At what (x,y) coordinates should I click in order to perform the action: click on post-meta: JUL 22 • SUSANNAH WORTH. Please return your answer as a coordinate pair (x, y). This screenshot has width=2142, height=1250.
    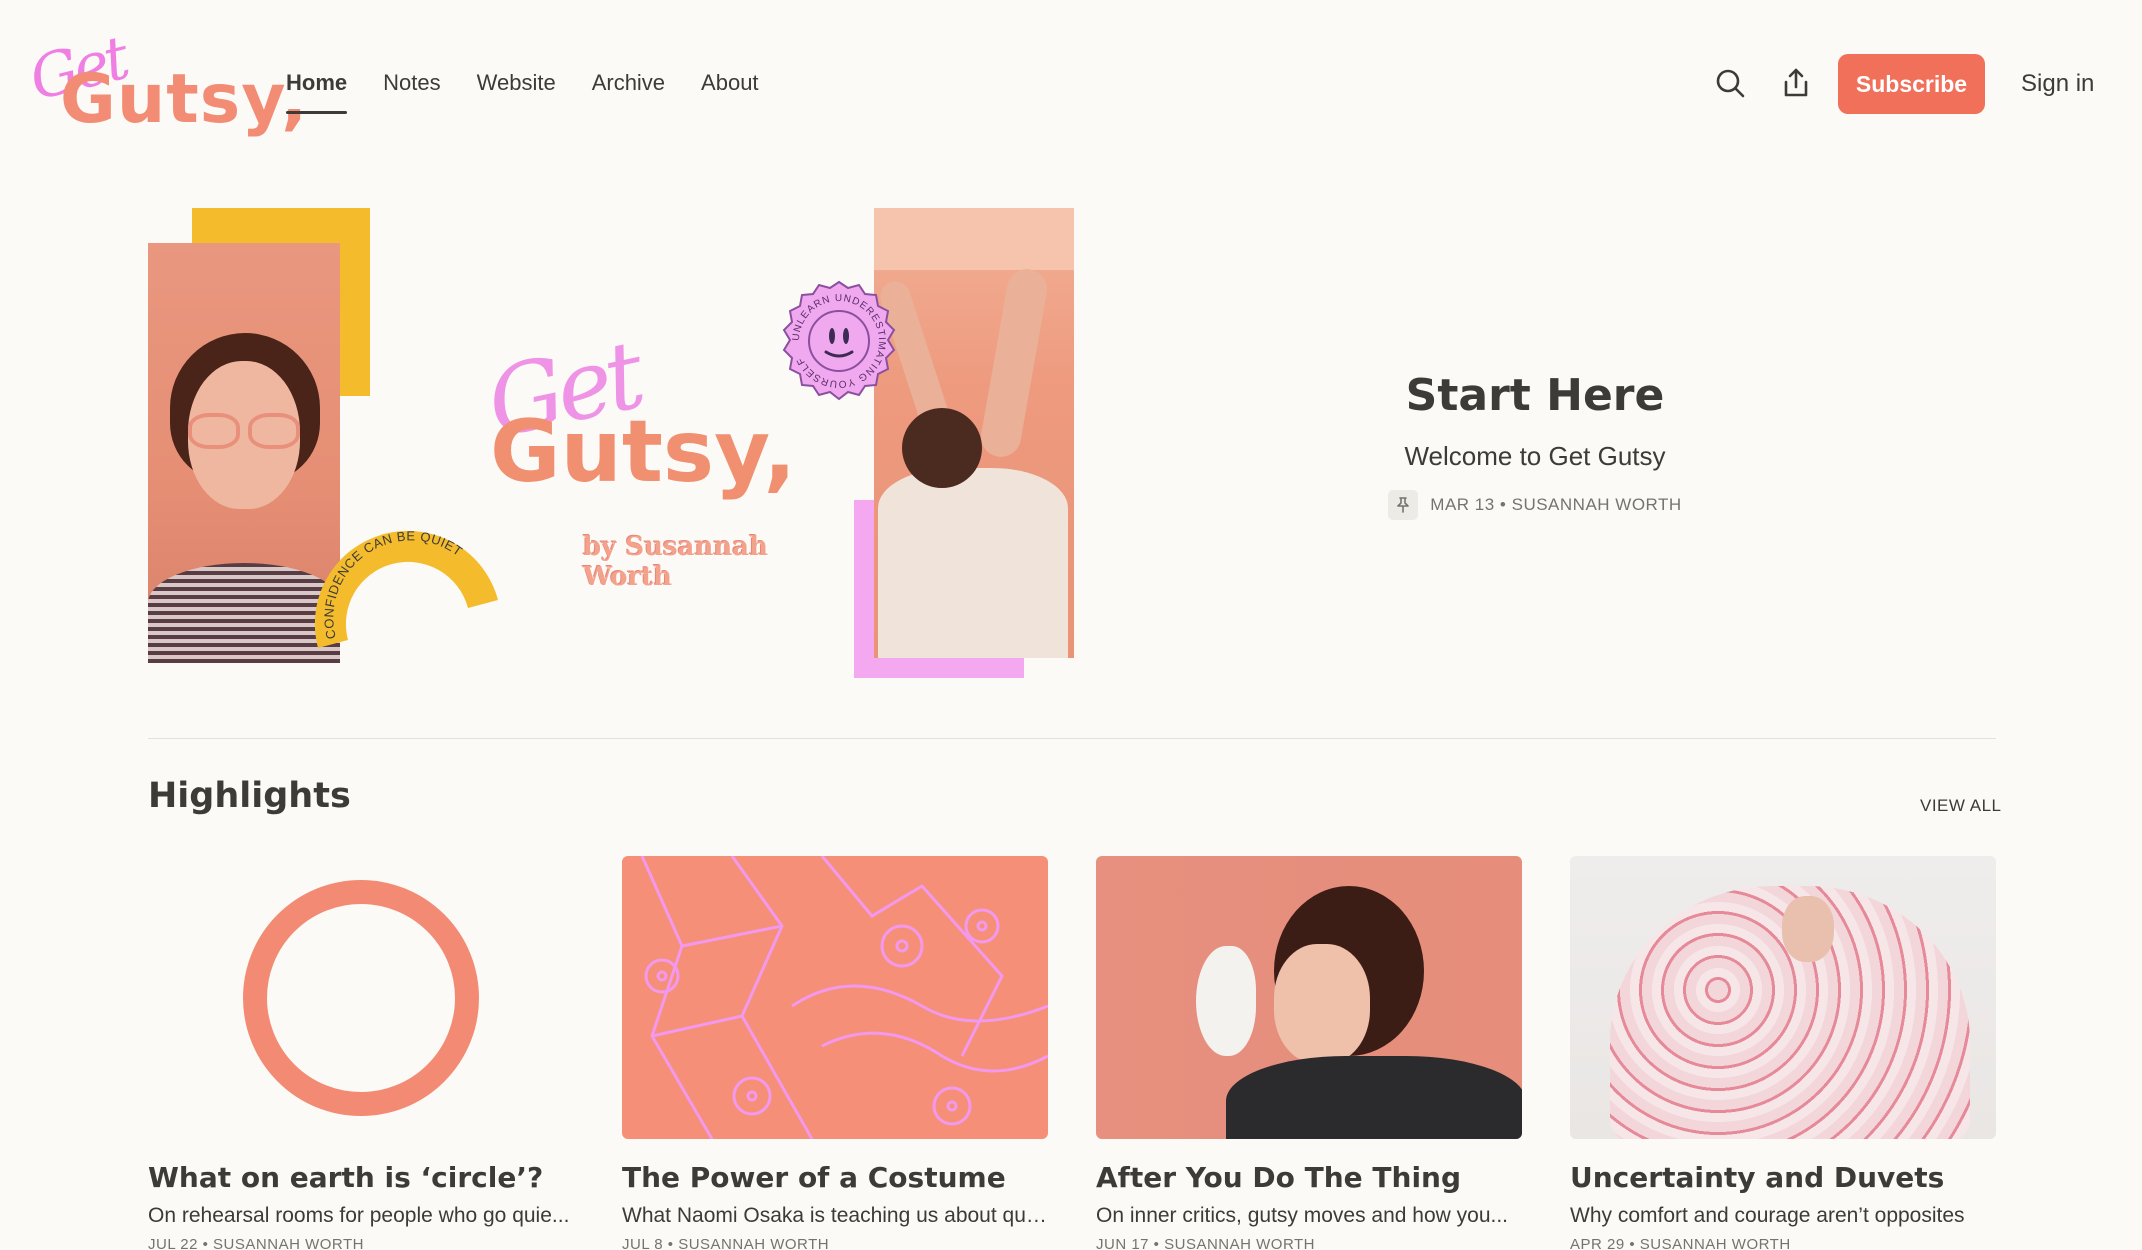
    Looking at the image, I should click on (256, 1243).